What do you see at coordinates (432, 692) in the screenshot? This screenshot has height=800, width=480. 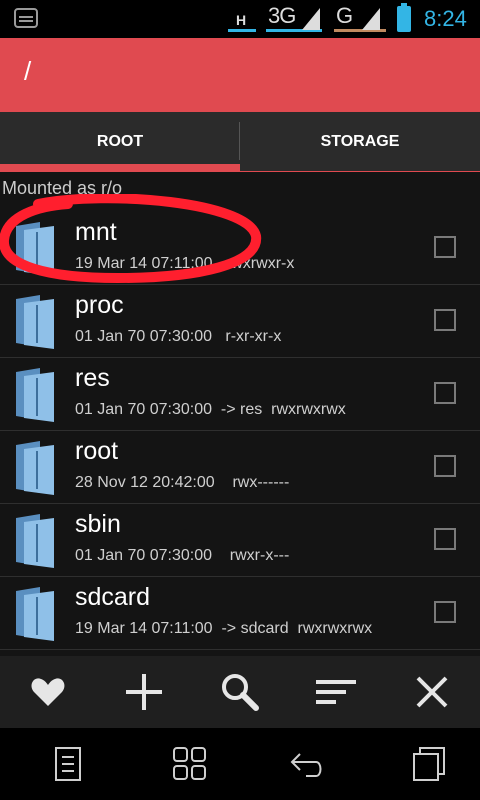 I see `close-icon` at bounding box center [432, 692].